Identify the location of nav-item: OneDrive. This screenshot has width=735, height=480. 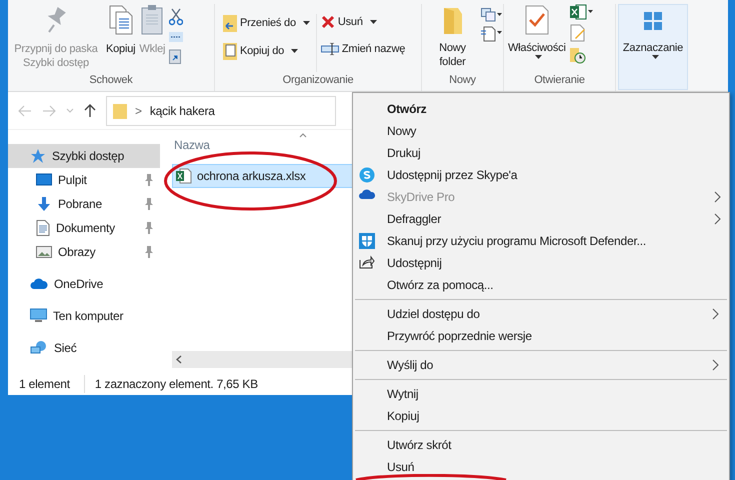
(84, 284).